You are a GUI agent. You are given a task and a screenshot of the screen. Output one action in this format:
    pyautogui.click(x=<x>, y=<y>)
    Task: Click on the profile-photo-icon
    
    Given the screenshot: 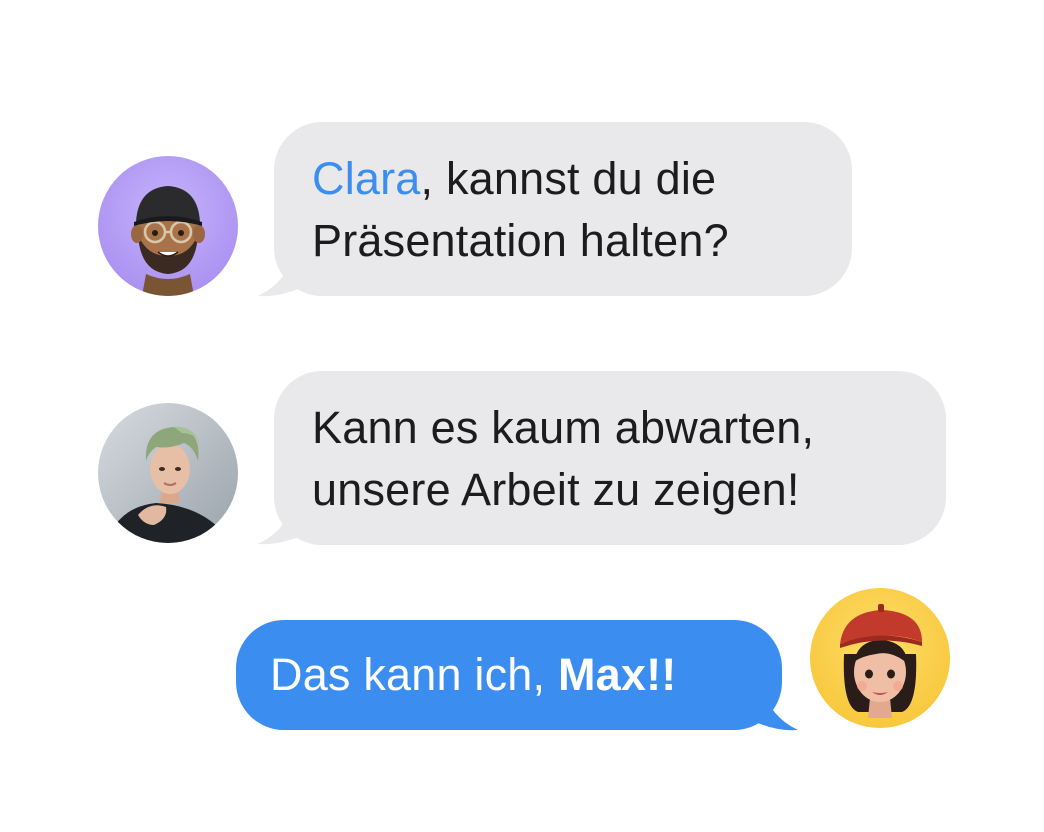 What is the action you would take?
    pyautogui.click(x=168, y=473)
    